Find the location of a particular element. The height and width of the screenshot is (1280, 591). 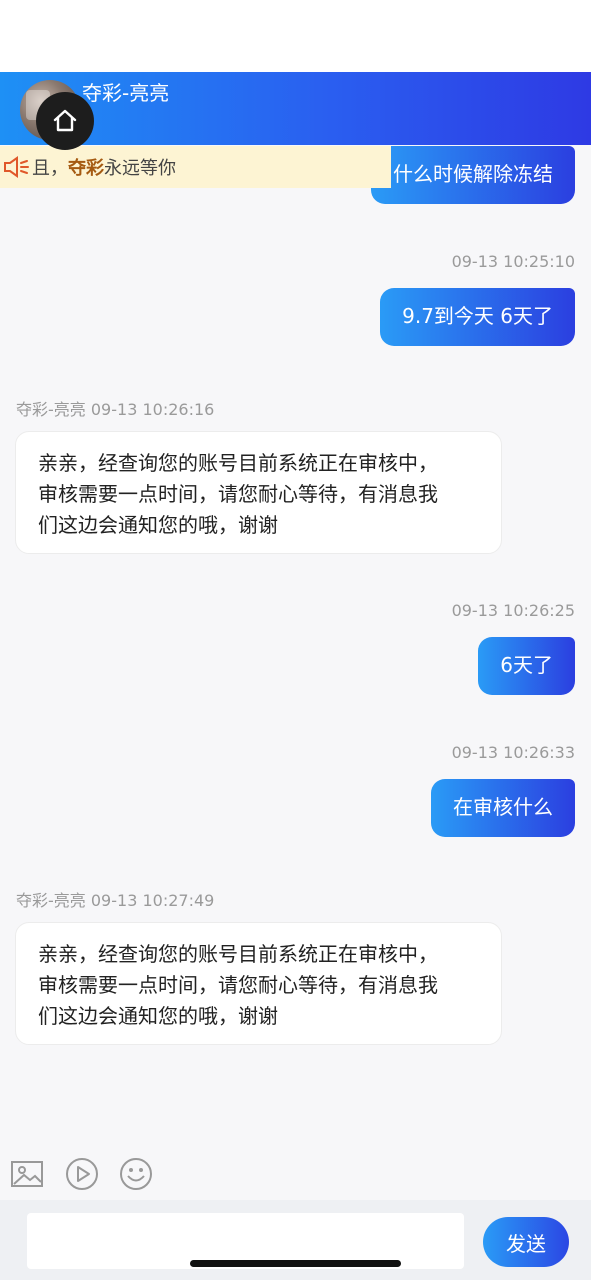

image-icon is located at coordinates (28, 1174).